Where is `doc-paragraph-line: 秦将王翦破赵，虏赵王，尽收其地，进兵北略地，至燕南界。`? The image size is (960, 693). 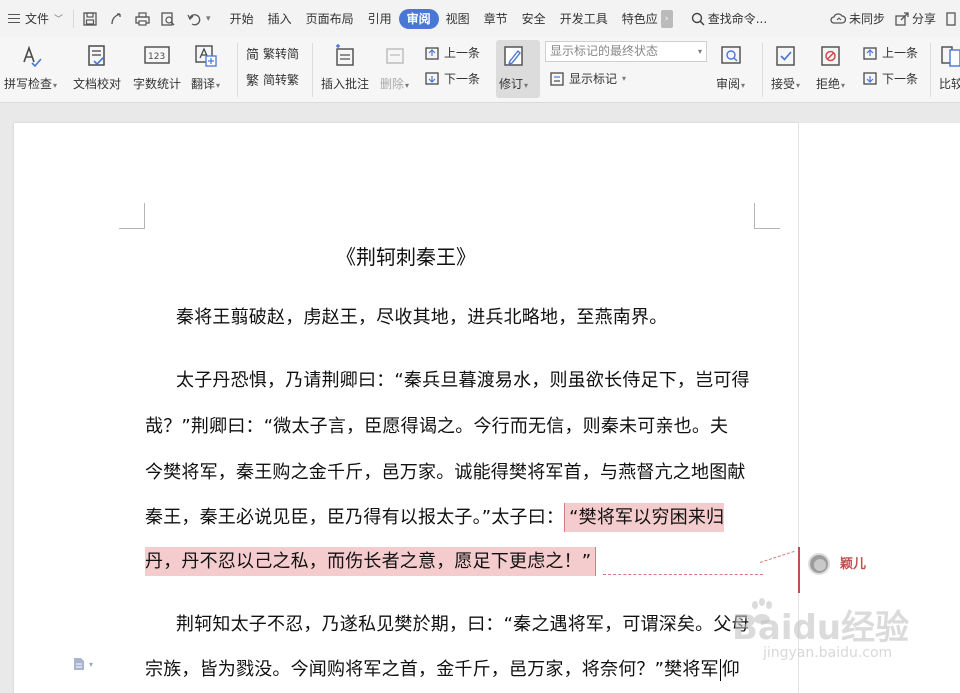
doc-paragraph-line: 秦将王翦破赵，虏赵王，尽收其地，进兵北略地，至燕南界。 is located at coordinates (422, 317).